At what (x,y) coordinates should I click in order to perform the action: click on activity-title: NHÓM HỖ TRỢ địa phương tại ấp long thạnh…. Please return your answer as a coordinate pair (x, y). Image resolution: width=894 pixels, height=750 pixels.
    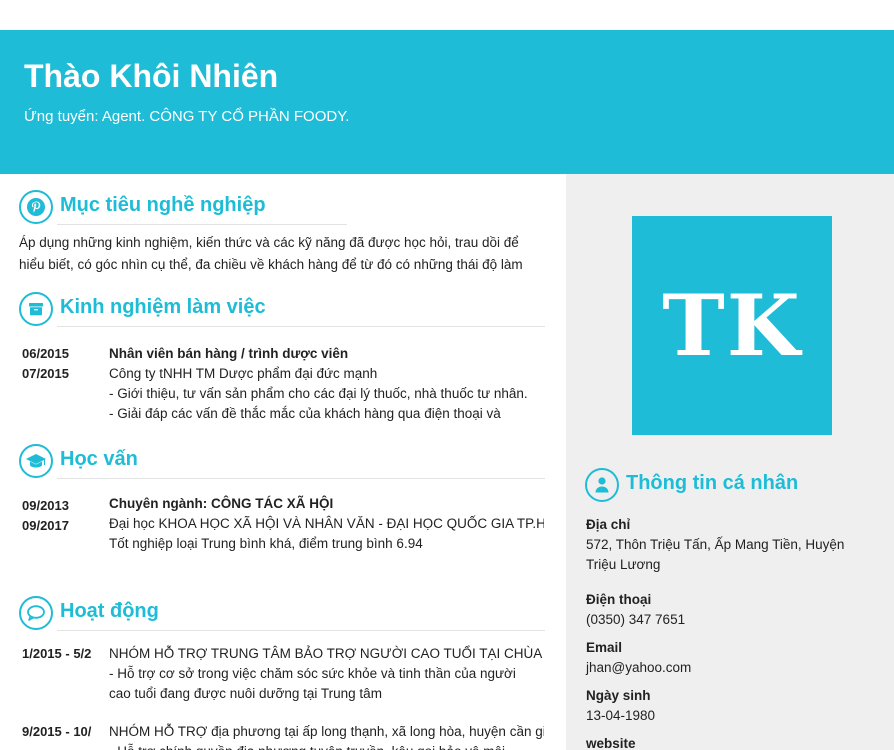
    Looking at the image, I should click on (326, 731).